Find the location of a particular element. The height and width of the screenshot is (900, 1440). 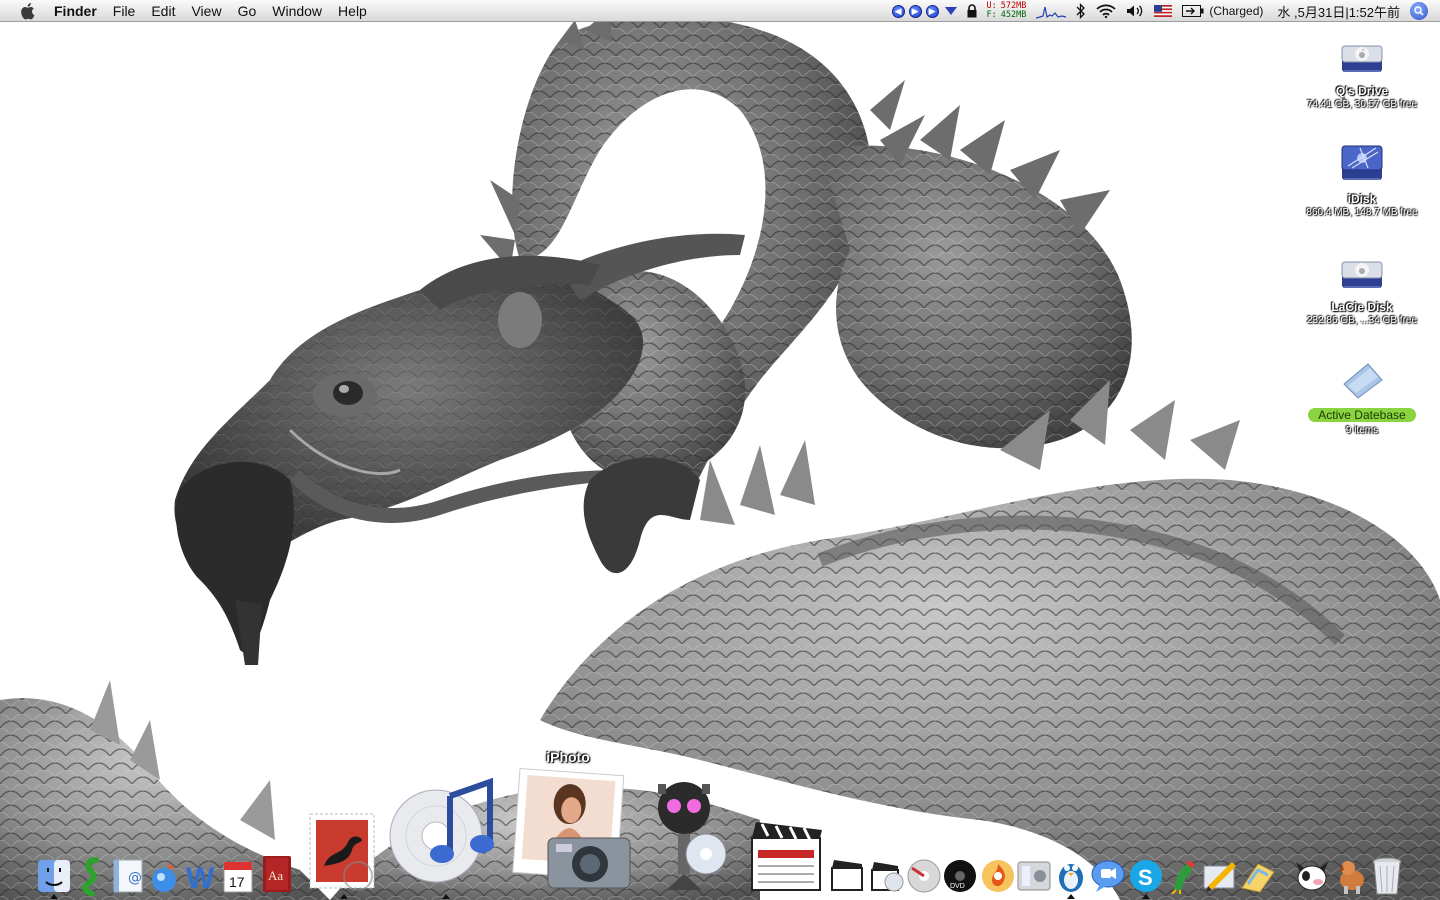

skype-icon: S is located at coordinates (1146, 878).